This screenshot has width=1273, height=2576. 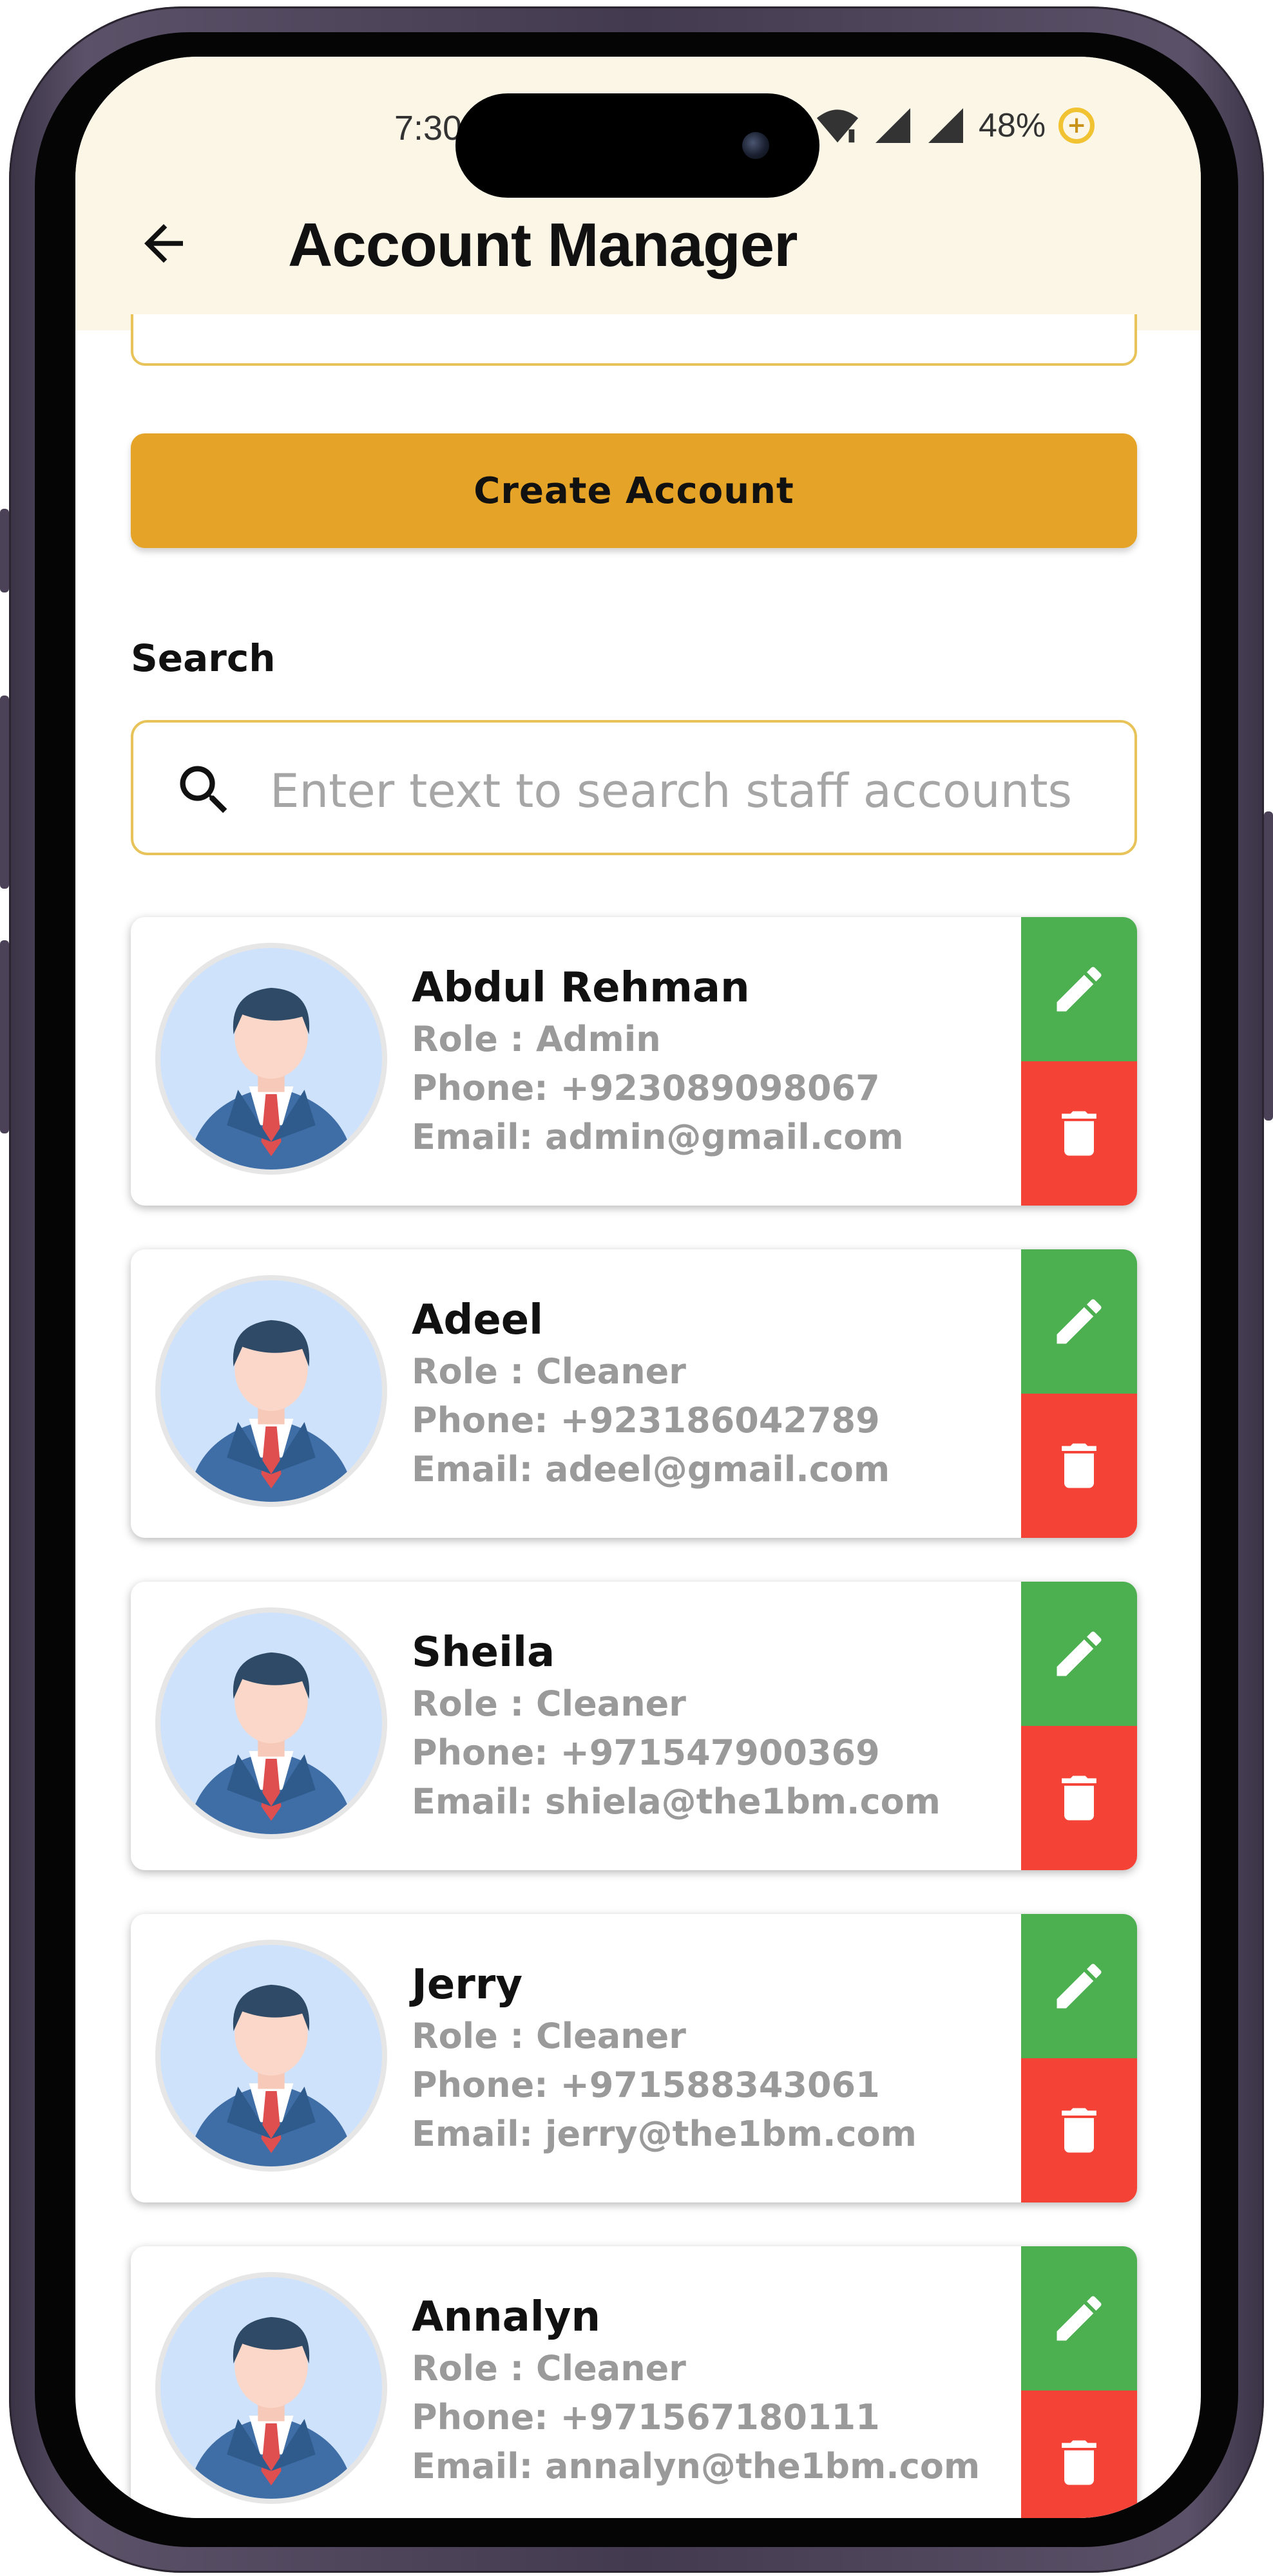 What do you see at coordinates (664, 2134) in the screenshot?
I see `account-email: Email: jerry@the1bm.com` at bounding box center [664, 2134].